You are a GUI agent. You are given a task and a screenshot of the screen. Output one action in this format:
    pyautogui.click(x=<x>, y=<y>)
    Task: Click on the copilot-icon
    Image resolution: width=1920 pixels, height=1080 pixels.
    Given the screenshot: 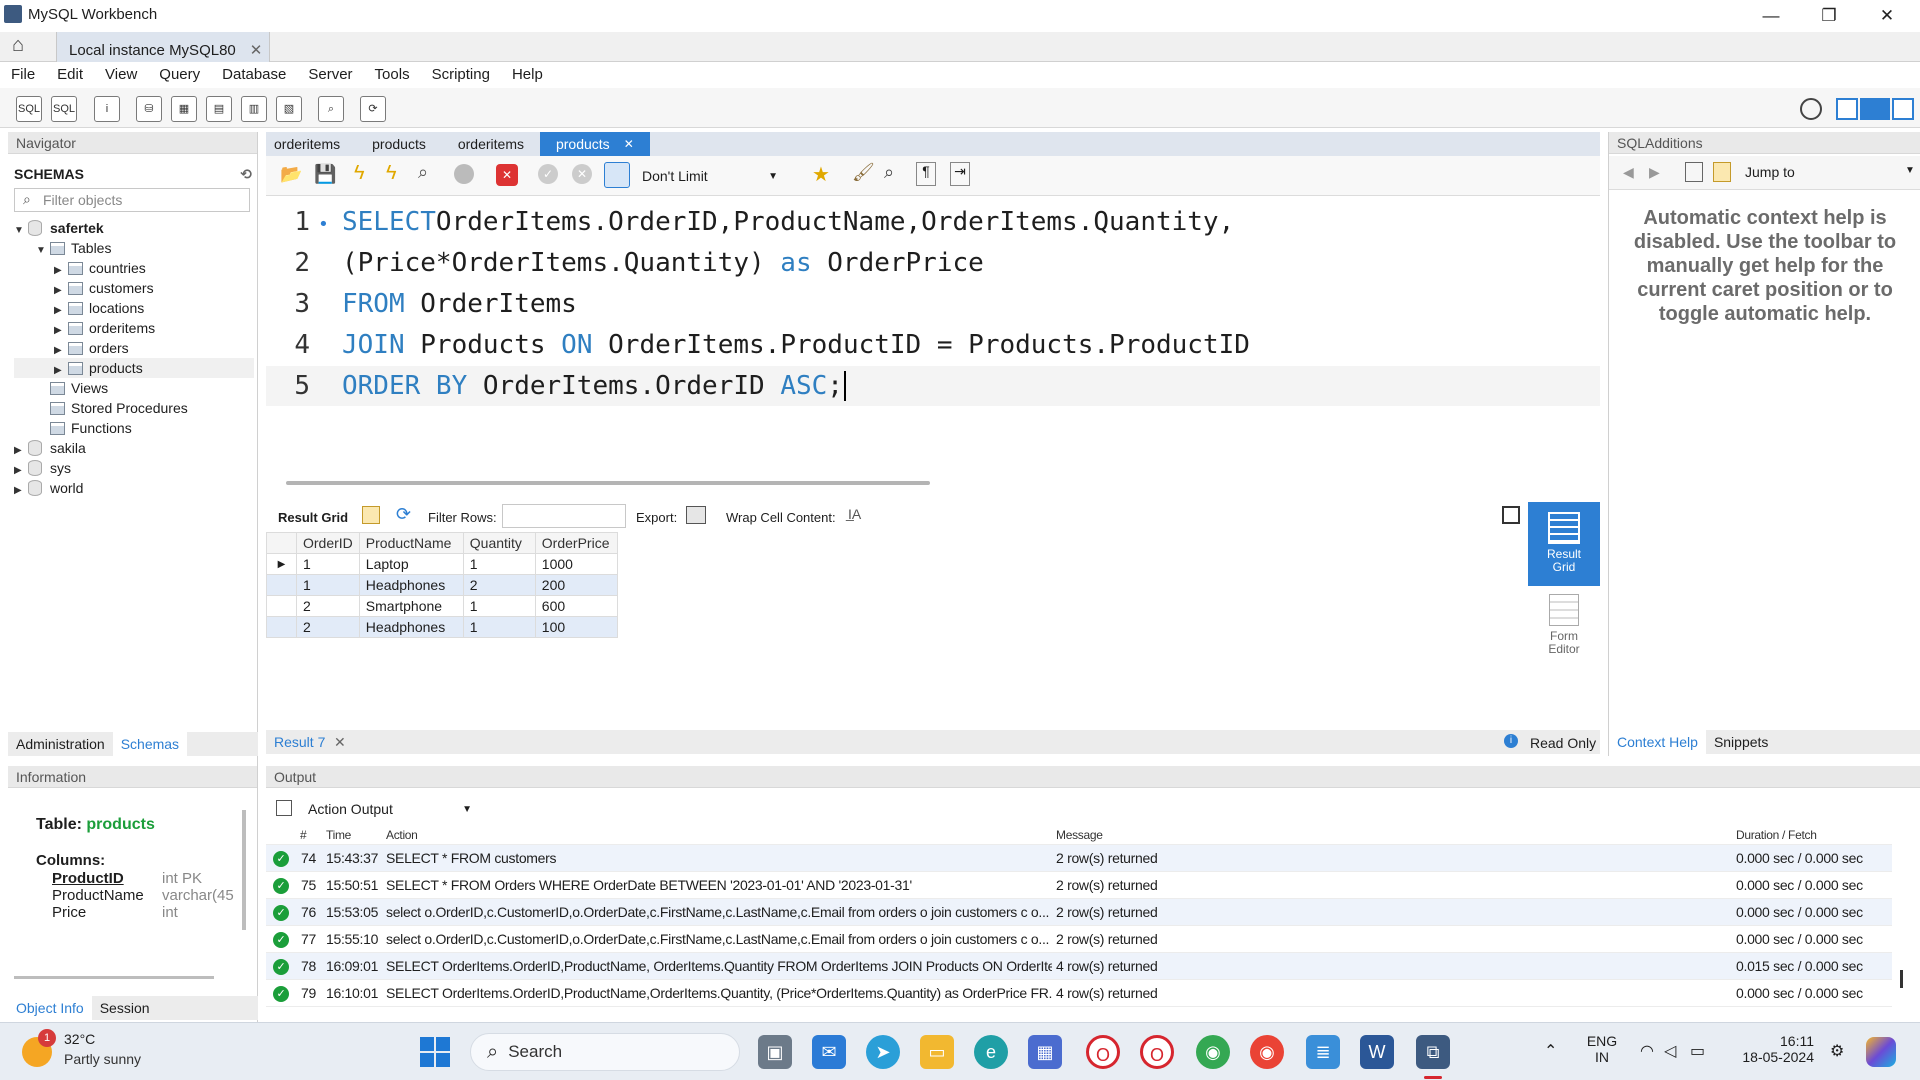 What is the action you would take?
    pyautogui.click(x=1881, y=1052)
    